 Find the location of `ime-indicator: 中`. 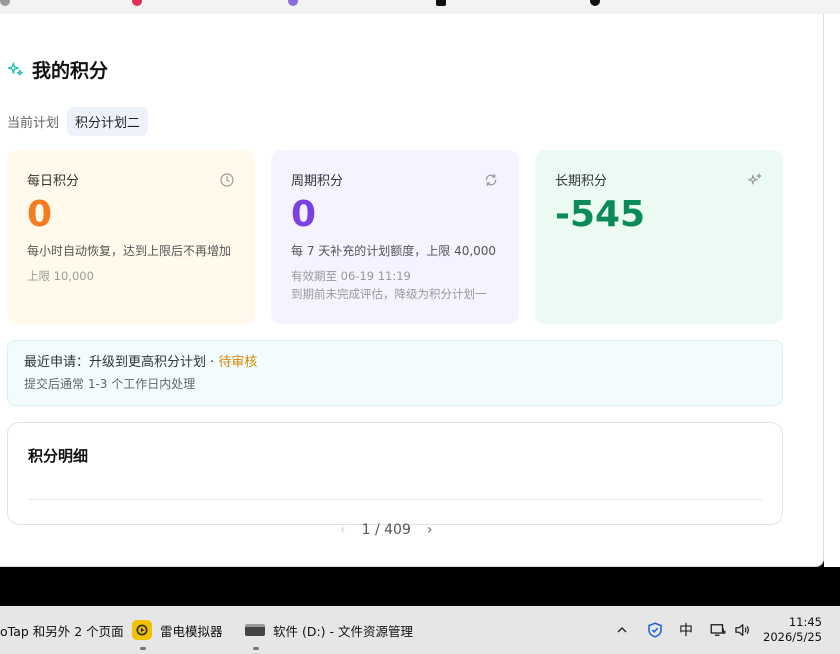

ime-indicator: 中 is located at coordinates (686, 631).